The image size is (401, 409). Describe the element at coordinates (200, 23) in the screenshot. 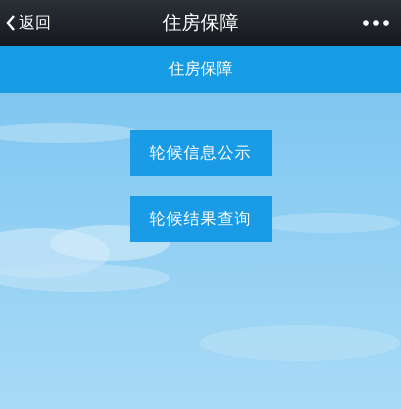

I see `nav-title: 住房保障` at that location.